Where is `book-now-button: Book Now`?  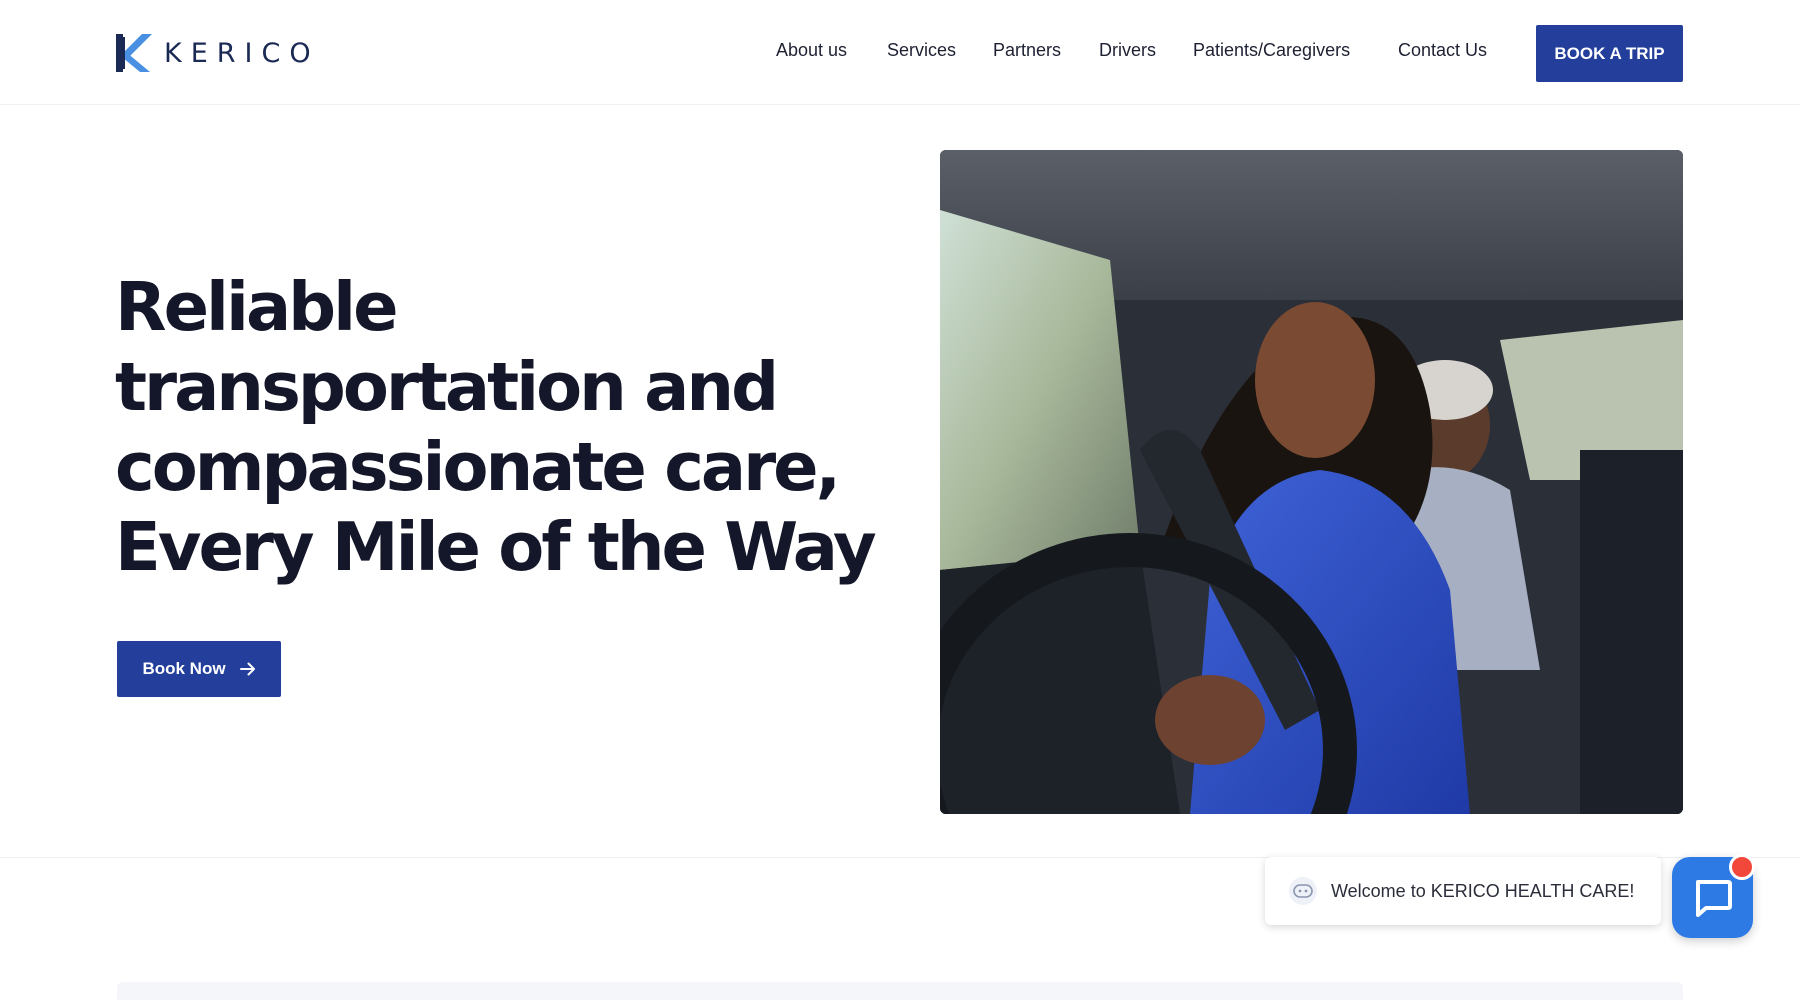
book-now-button: Book Now is located at coordinates (199, 669).